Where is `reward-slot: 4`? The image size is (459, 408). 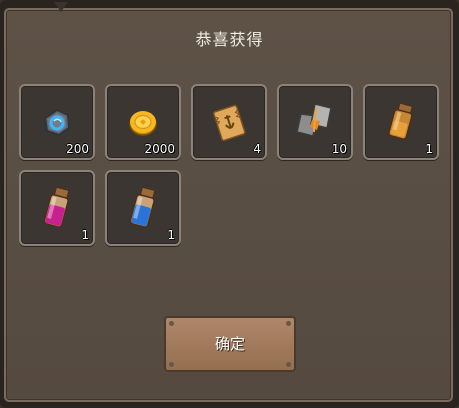
reward-slot: 4 is located at coordinates (229, 122).